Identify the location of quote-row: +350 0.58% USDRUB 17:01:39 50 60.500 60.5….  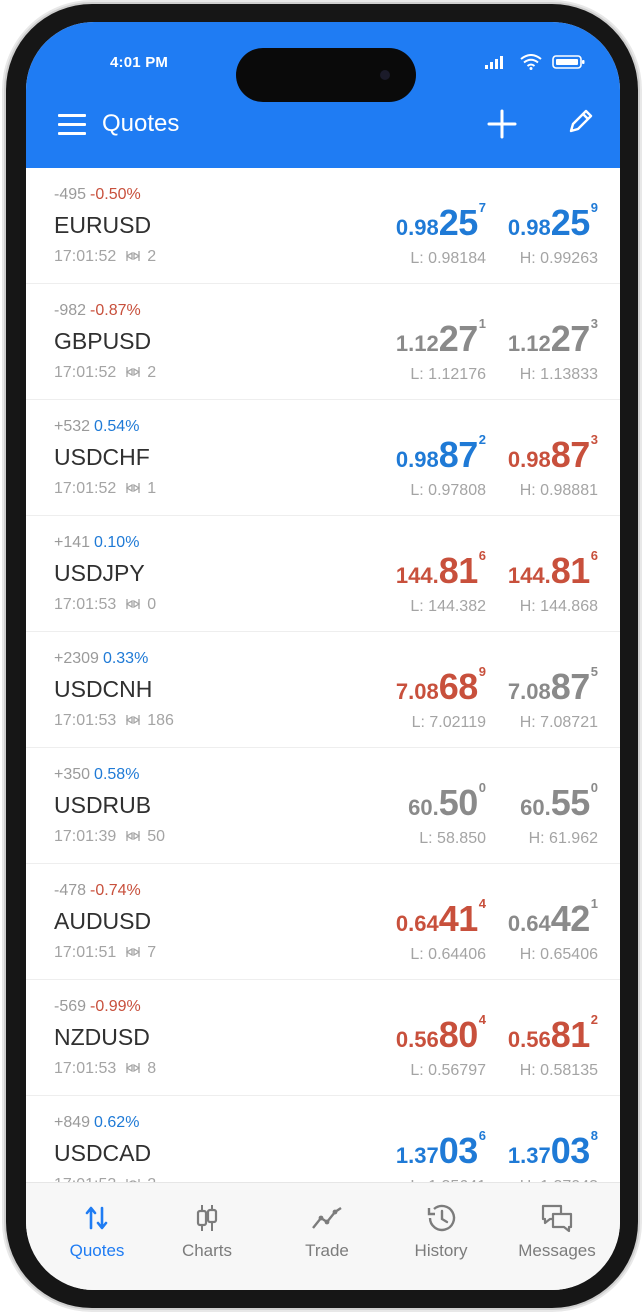
(323, 806).